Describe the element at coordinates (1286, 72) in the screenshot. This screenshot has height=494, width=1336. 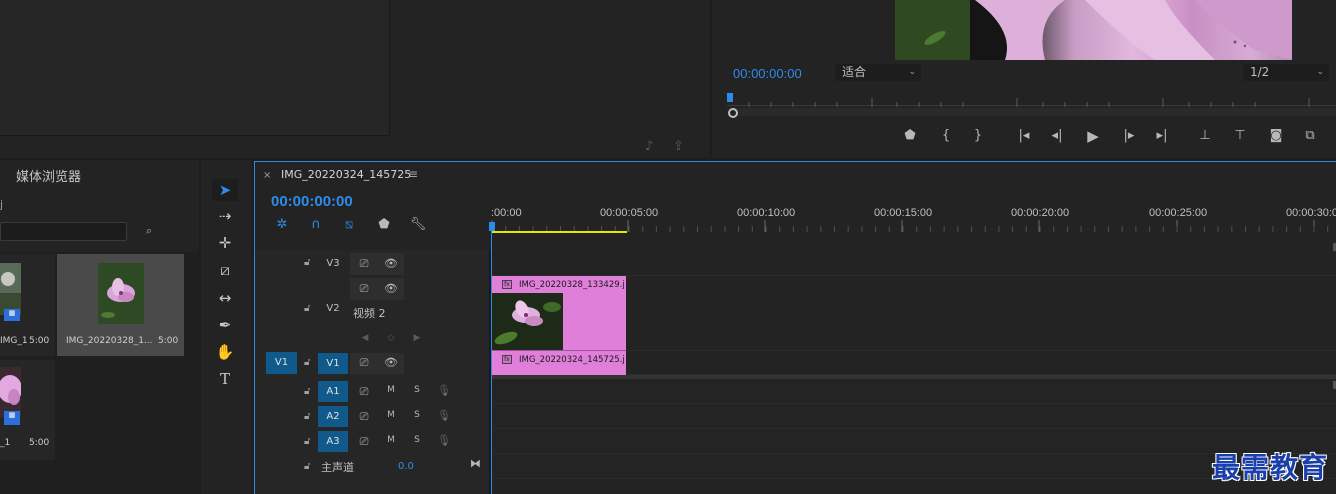
I see `resolution-dropdown: 1/2 ⌄` at that location.